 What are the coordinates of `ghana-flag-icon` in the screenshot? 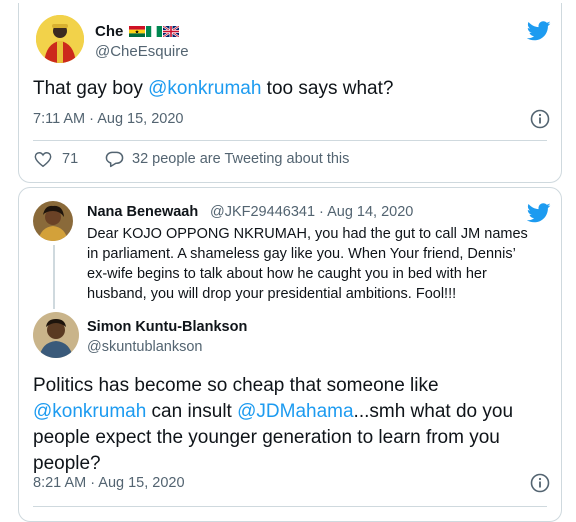 It's located at (136, 31).